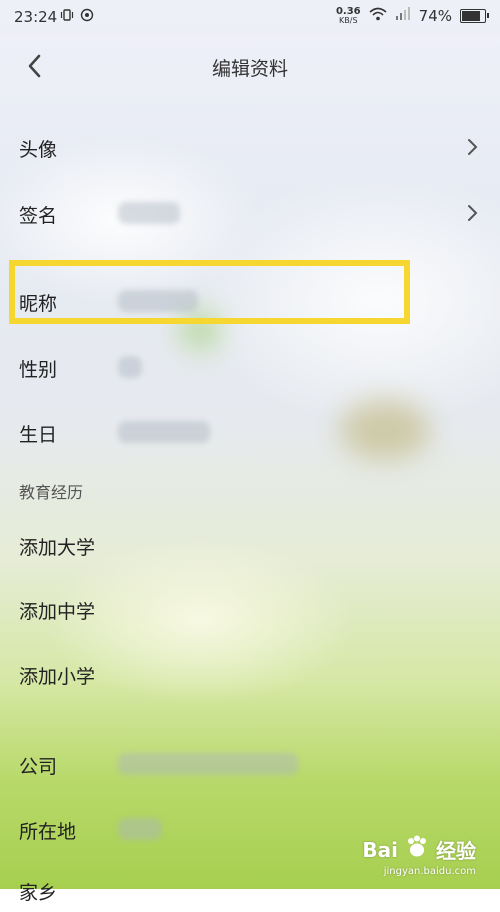 This screenshot has height=912, width=500. What do you see at coordinates (57, 548) in the screenshot?
I see `row-label: 添加大学` at bounding box center [57, 548].